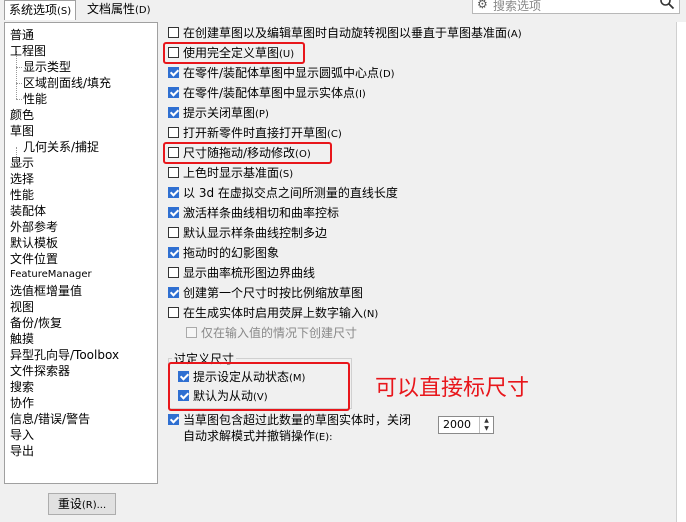 The width and height of the screenshot is (686, 522). I want to click on highlight-box-drag-modify, so click(247, 153).